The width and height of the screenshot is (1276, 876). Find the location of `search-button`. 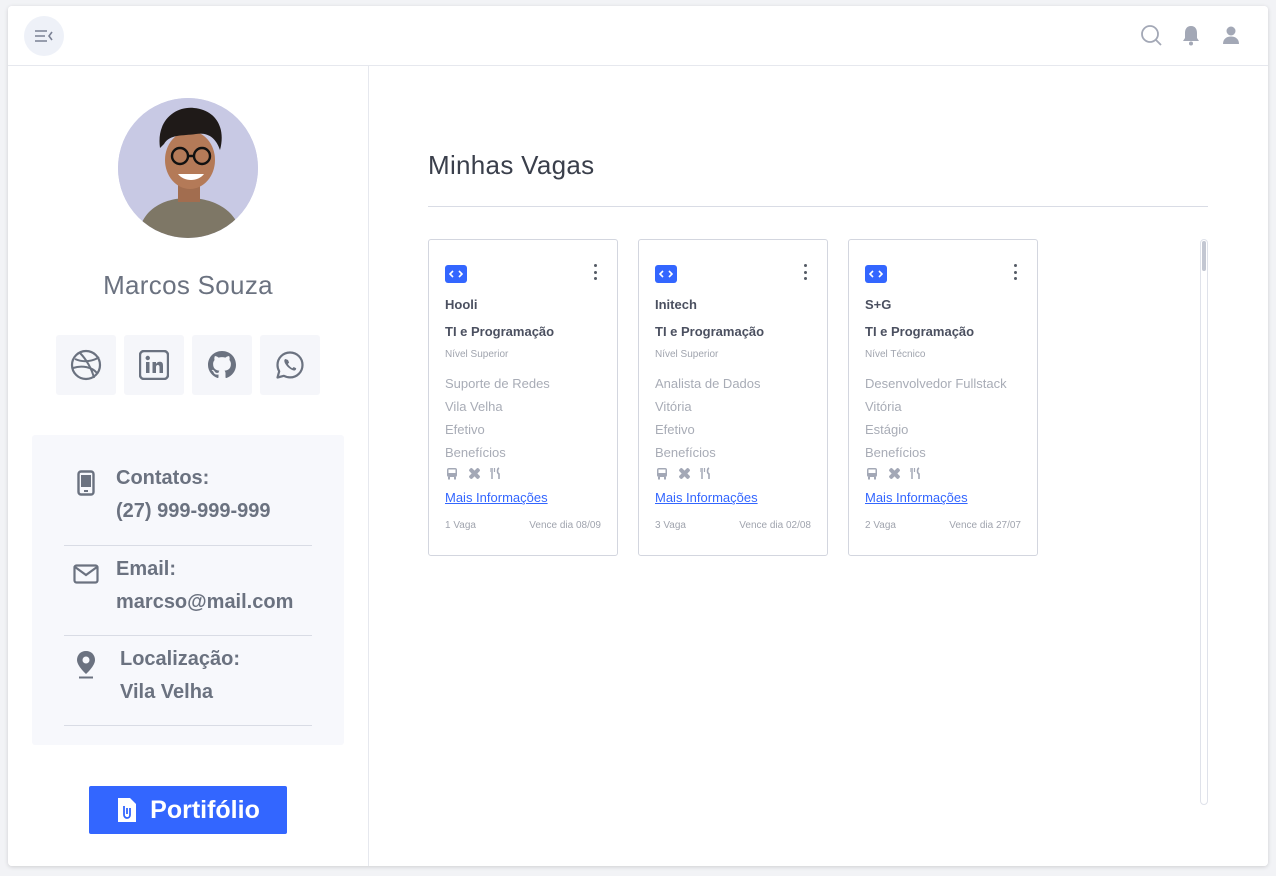

search-button is located at coordinates (1151, 35).